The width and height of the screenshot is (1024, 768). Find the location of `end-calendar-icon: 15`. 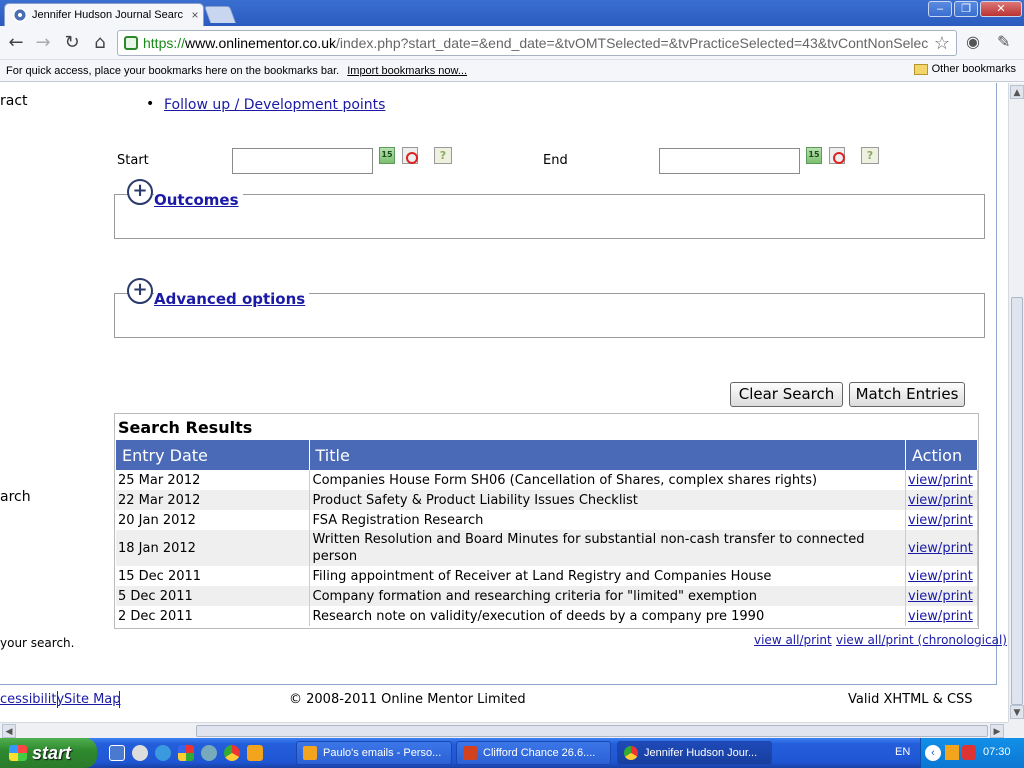

end-calendar-icon: 15 is located at coordinates (814, 155).